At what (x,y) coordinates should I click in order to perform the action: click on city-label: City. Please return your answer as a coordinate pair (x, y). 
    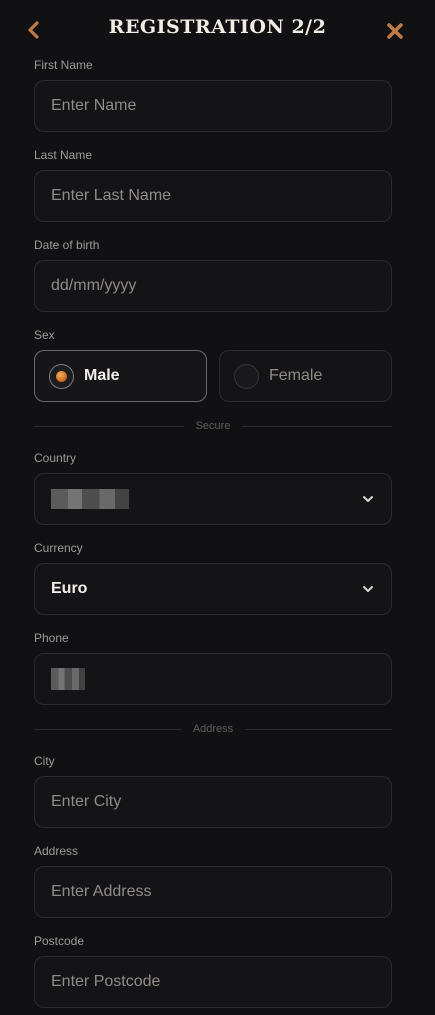
    Looking at the image, I should click on (44, 761).